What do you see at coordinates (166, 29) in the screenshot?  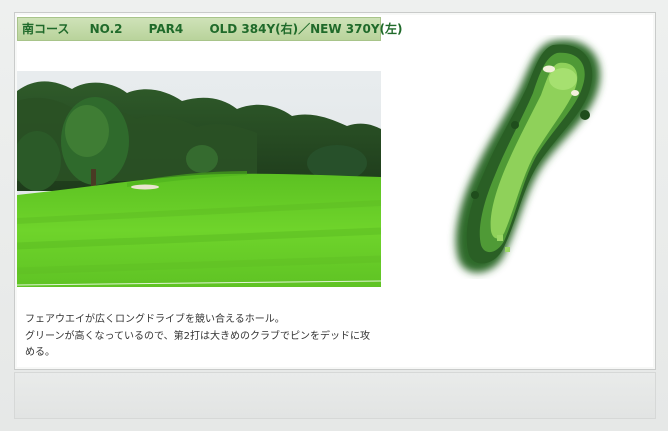 I see `par-value: PAR4` at bounding box center [166, 29].